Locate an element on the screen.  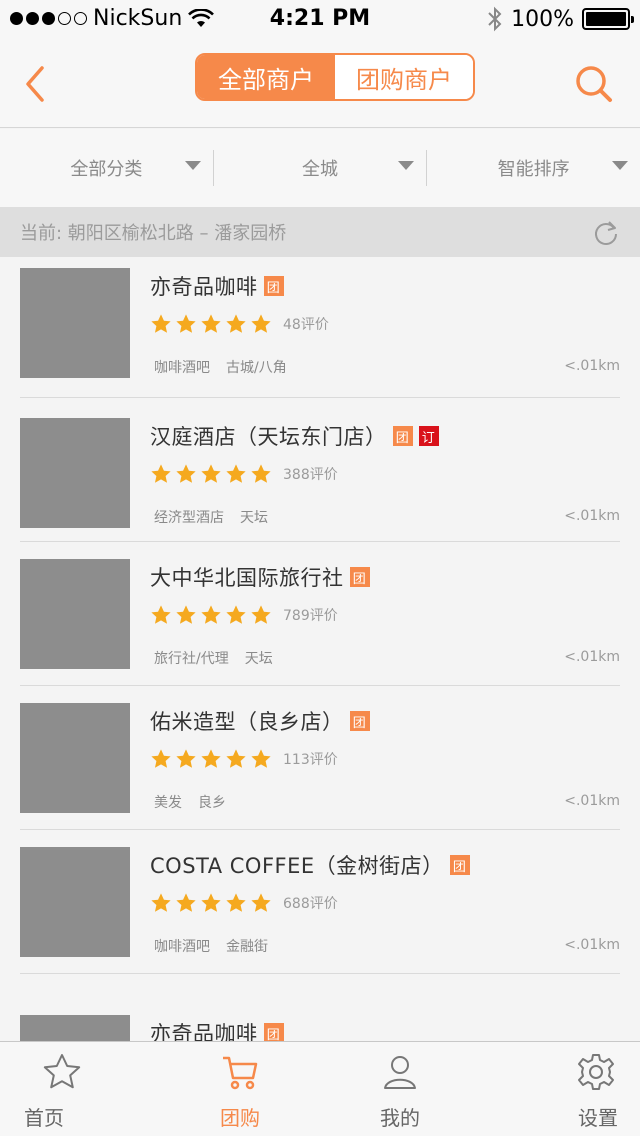
merchant-segmented-control: 全部商户 团购商户 is located at coordinates (335, 77).